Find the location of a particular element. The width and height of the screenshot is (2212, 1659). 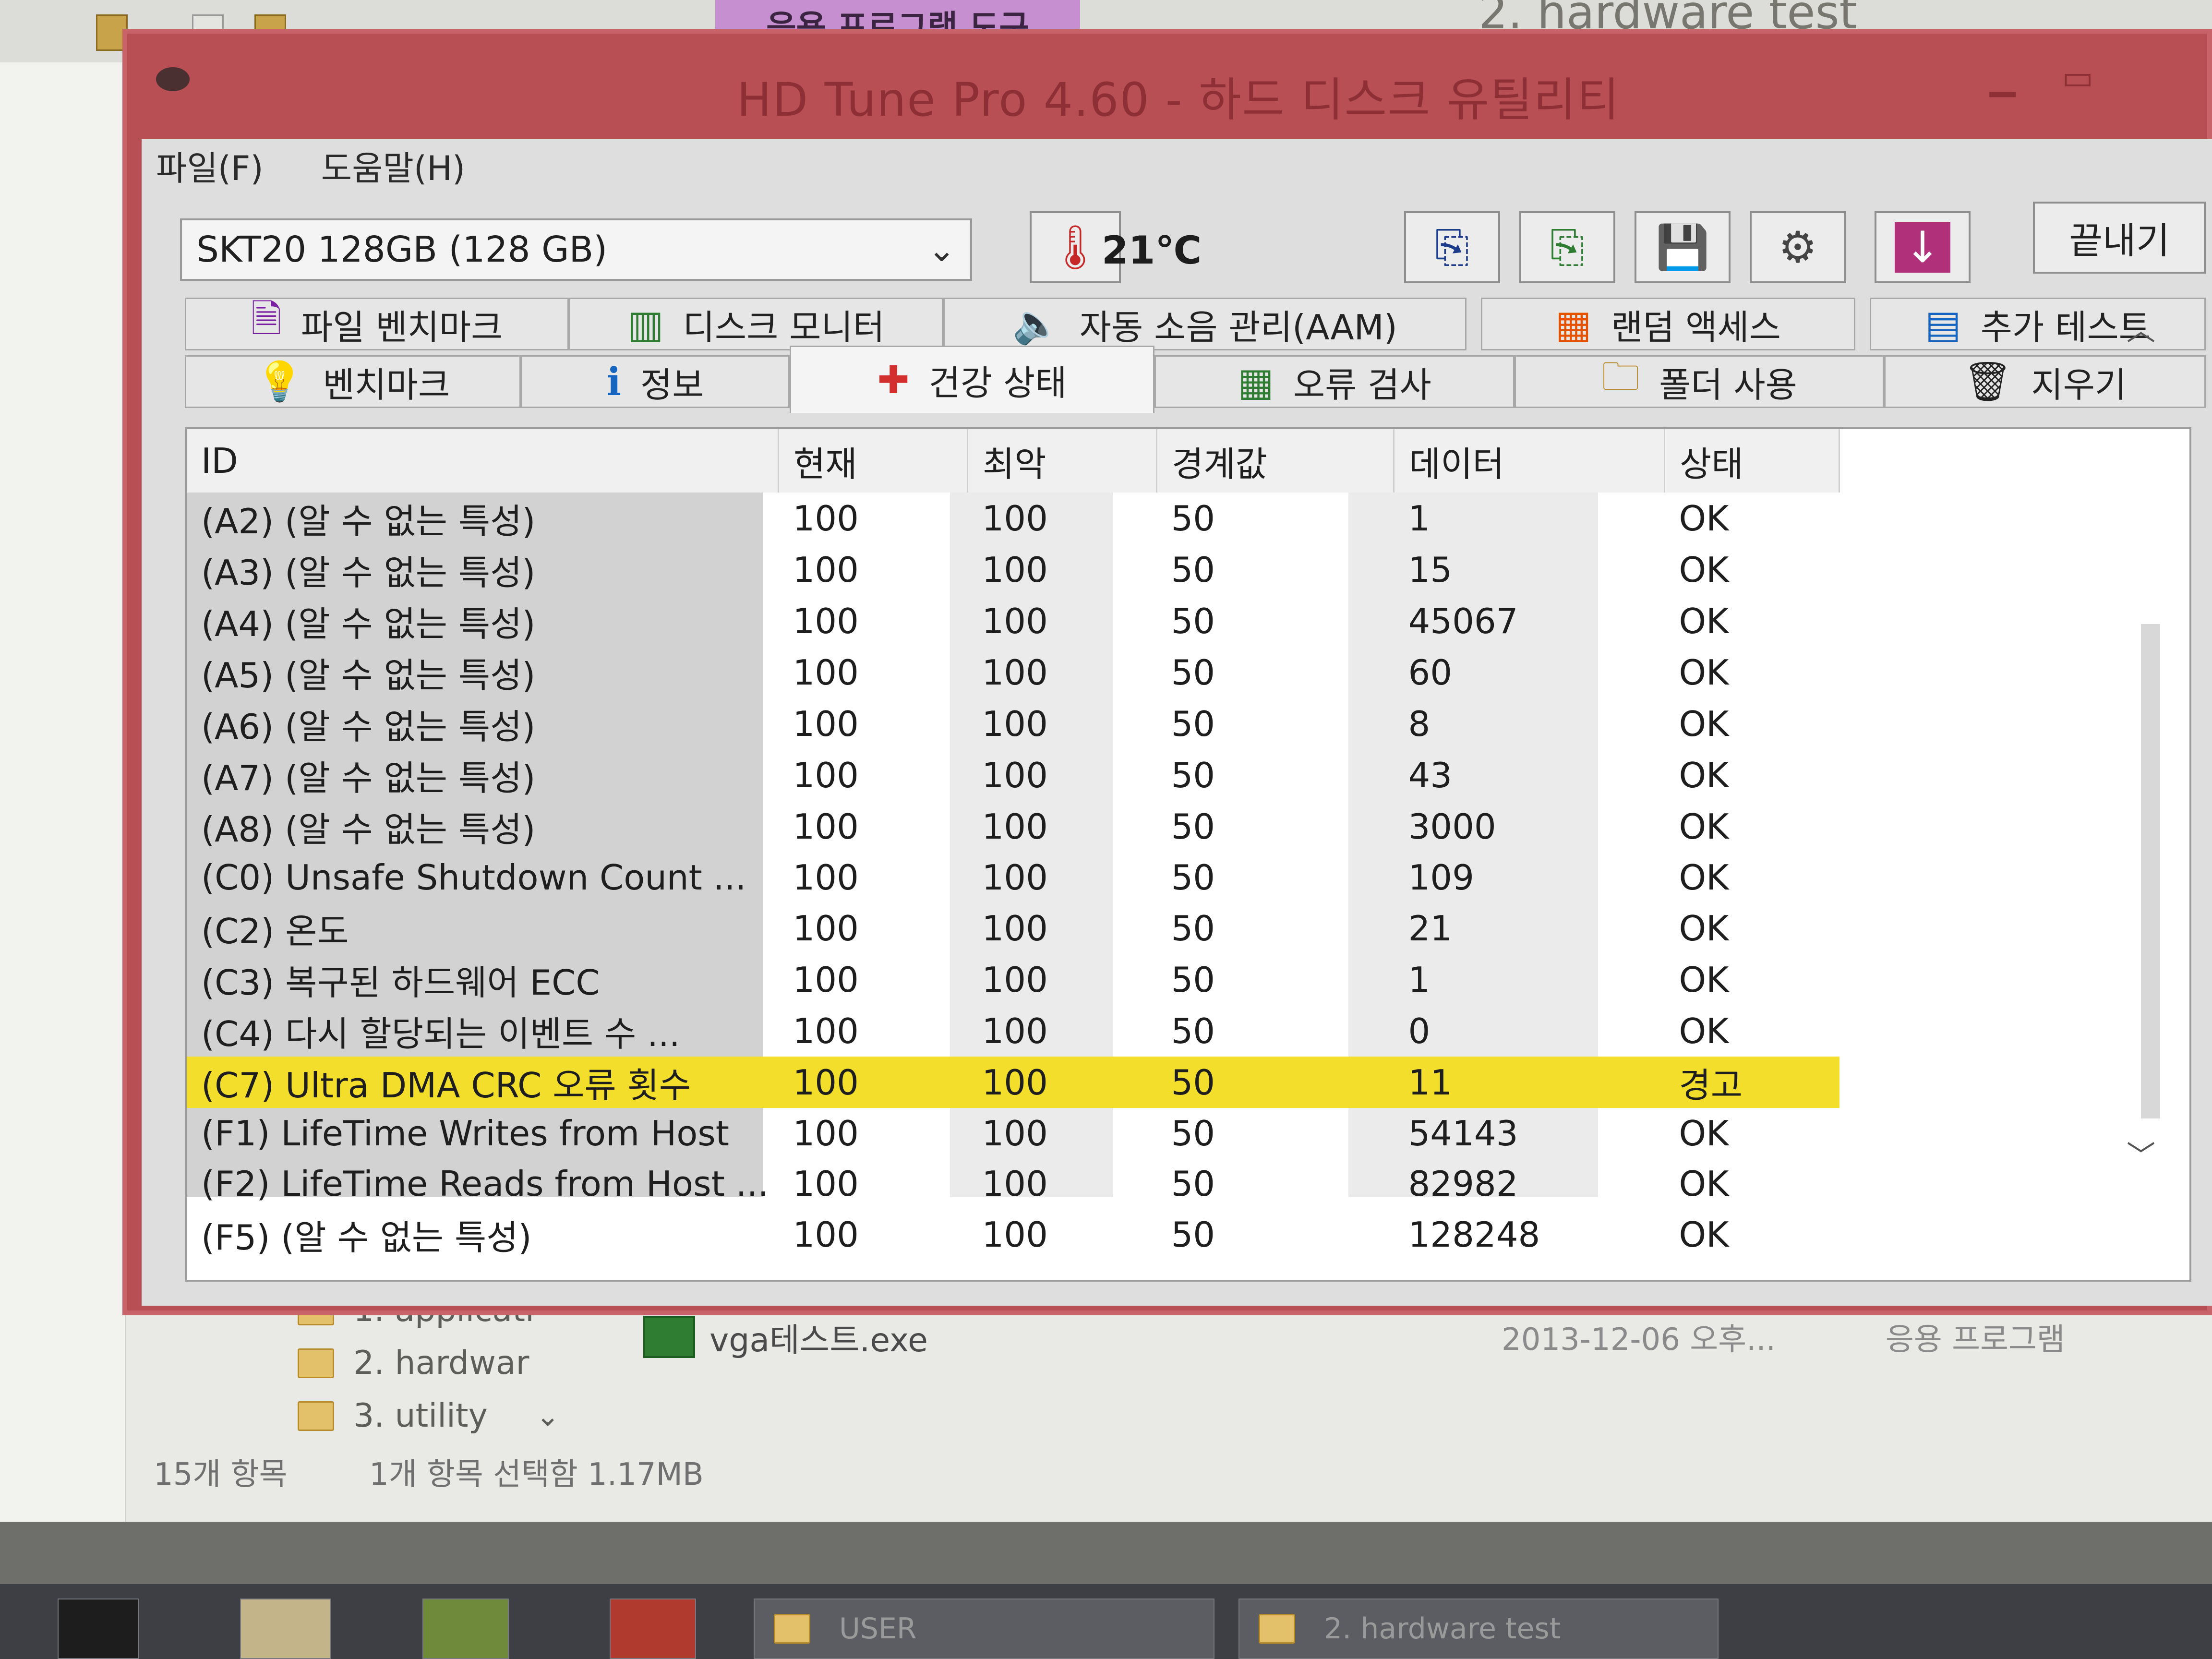

app-taskbar-icon is located at coordinates (465, 1629).